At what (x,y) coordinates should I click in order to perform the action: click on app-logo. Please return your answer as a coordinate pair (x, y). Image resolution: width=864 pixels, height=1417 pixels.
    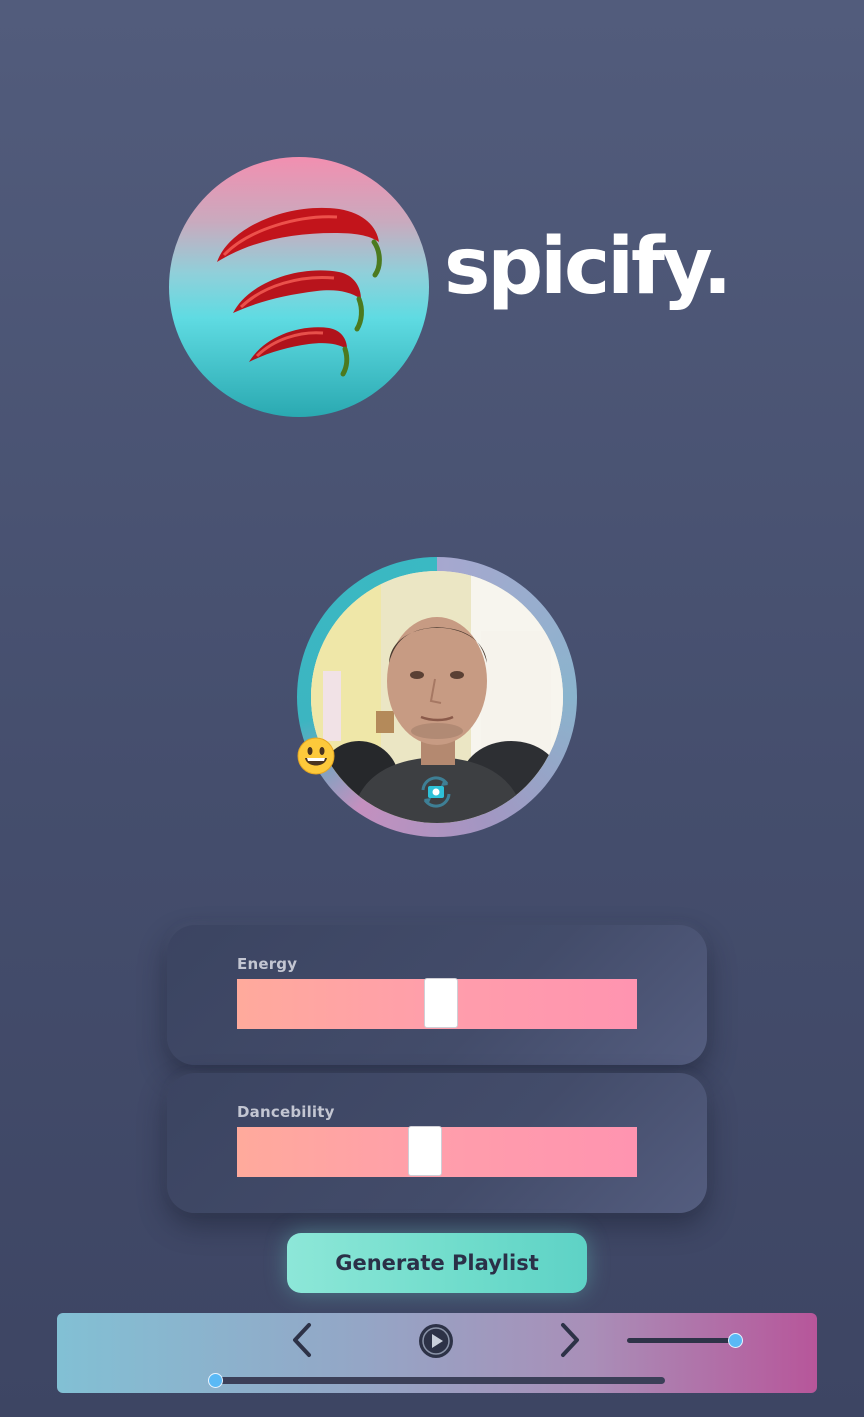
    Looking at the image, I should click on (299, 287).